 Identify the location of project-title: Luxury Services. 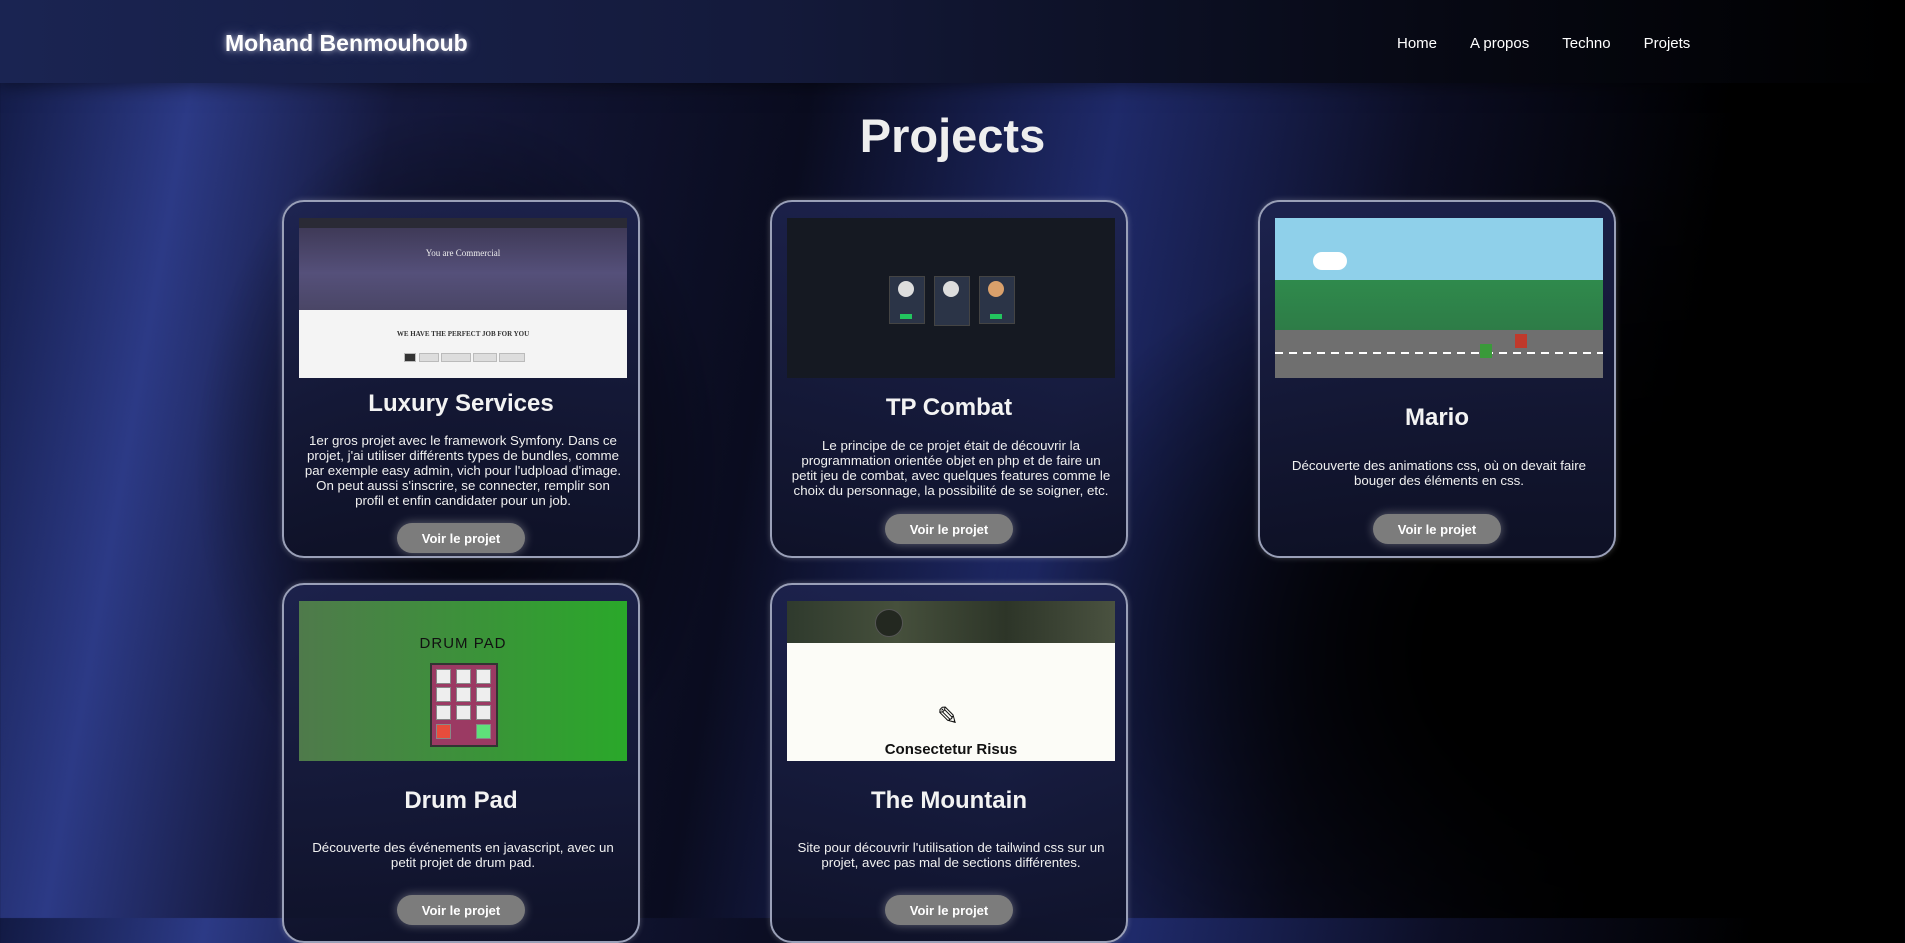
(461, 403).